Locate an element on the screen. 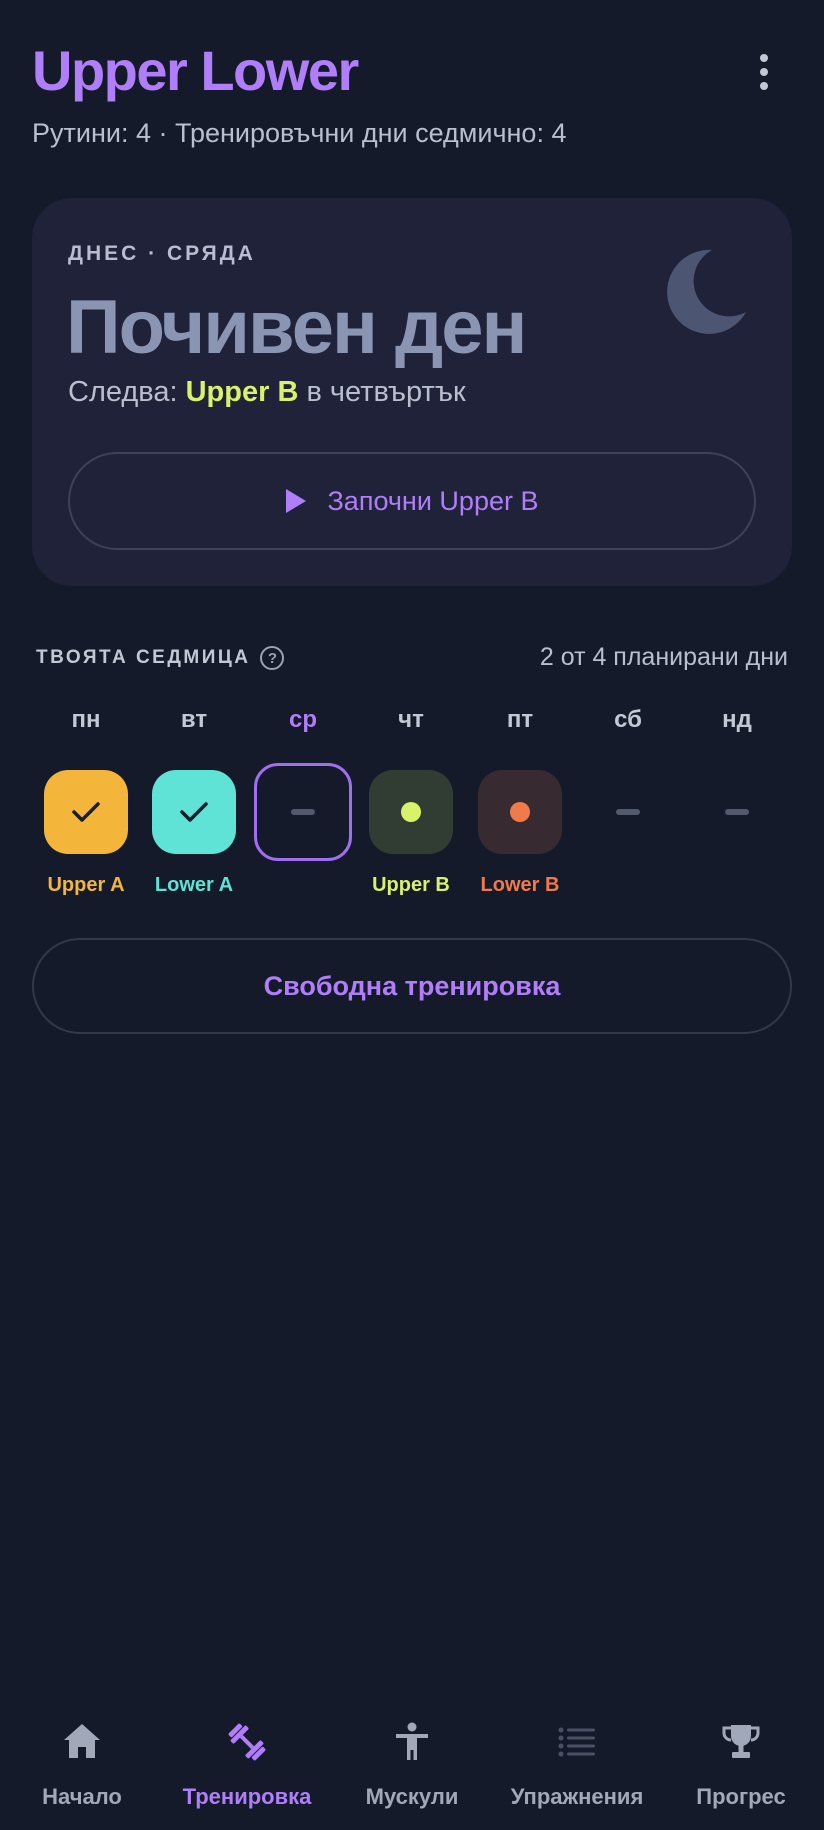 The width and height of the screenshot is (824, 1830). next-suffix: в четвъртък is located at coordinates (382, 392).